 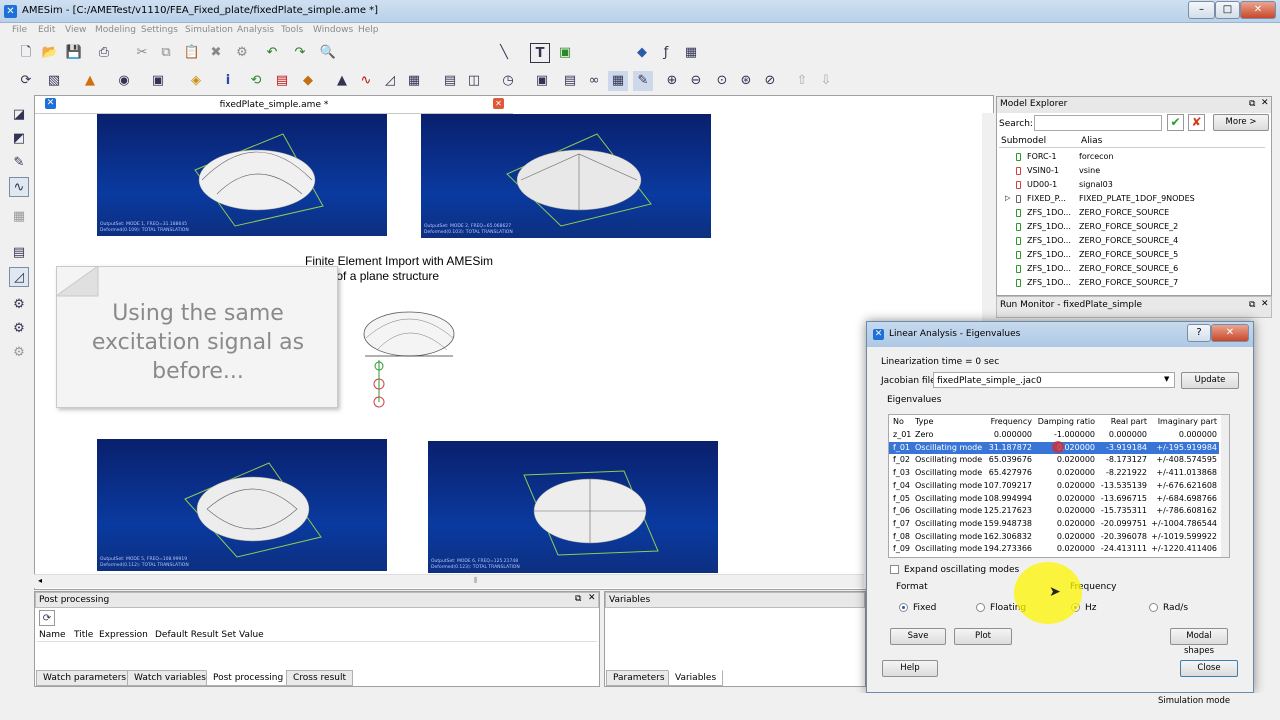 What do you see at coordinates (770, 81) in the screenshot?
I see `zoom-reset-icon: ⊘` at bounding box center [770, 81].